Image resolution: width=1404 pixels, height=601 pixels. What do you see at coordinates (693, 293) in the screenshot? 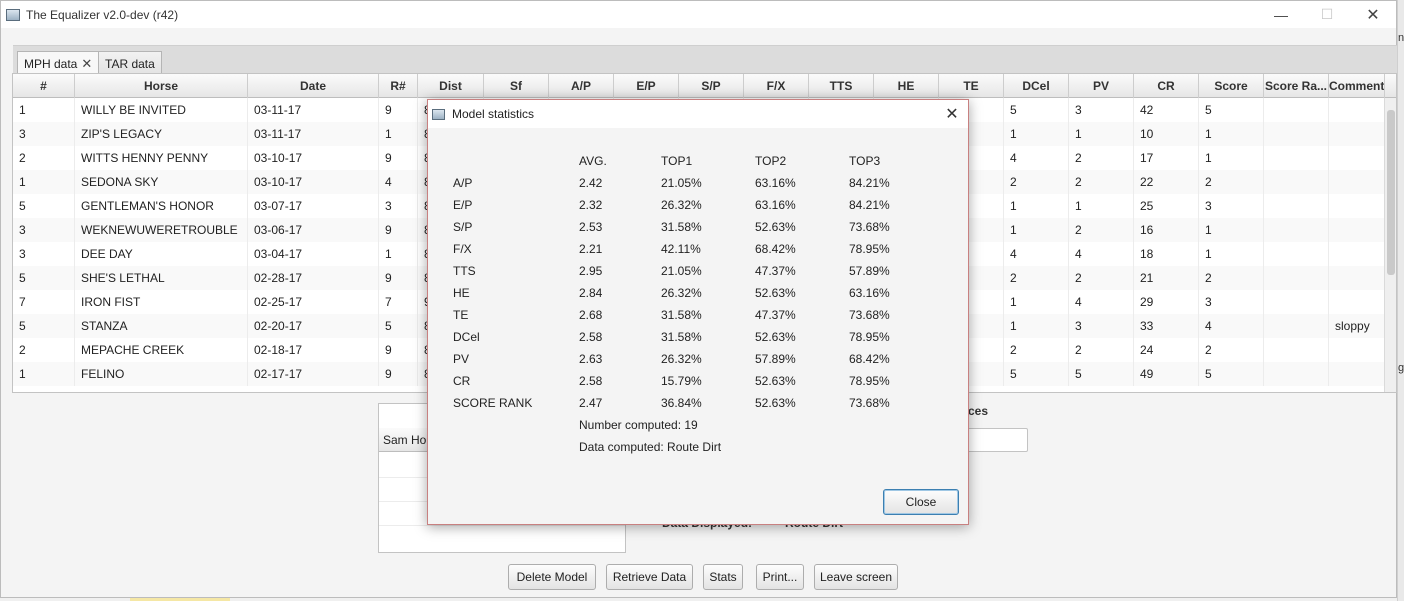
I see `stats-row: HE 2.84 26.32% 52.63% 63.16%` at bounding box center [693, 293].